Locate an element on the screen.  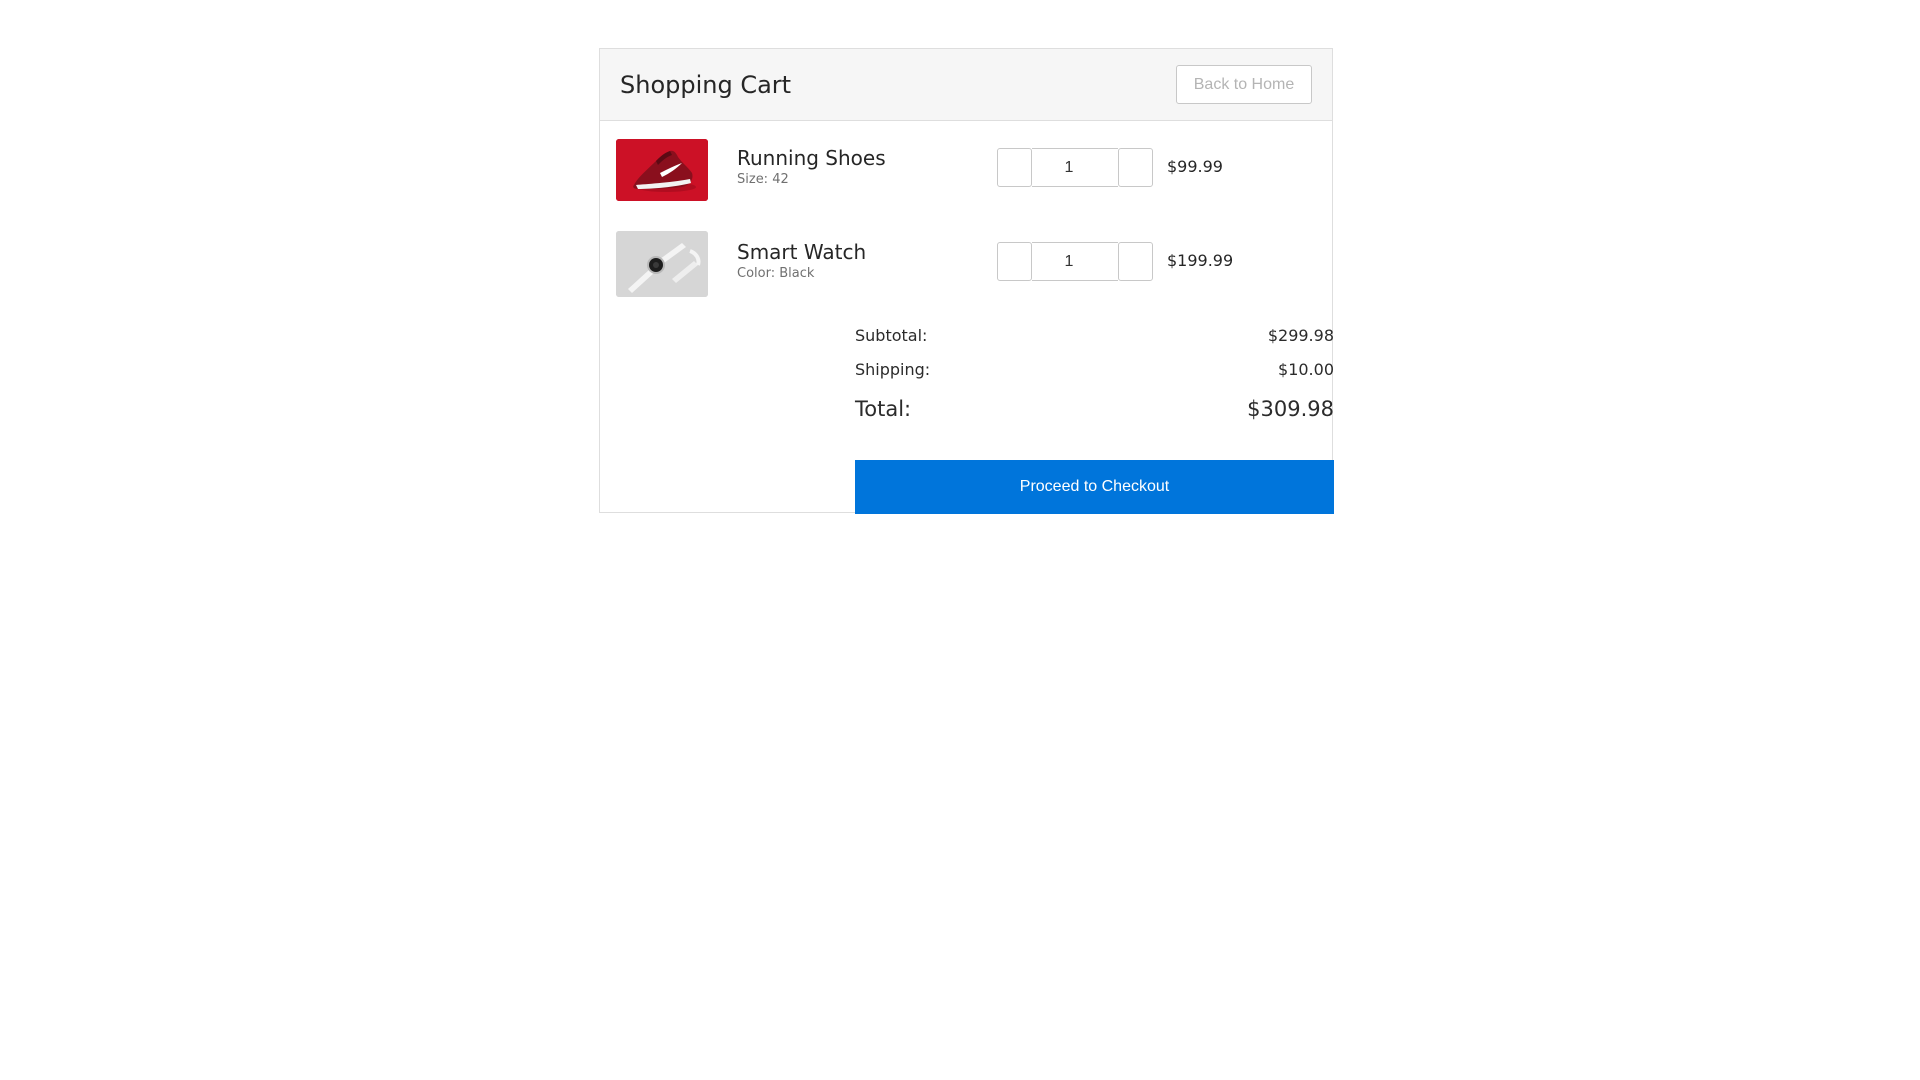
item-price: $199.99 is located at coordinates (1200, 260).